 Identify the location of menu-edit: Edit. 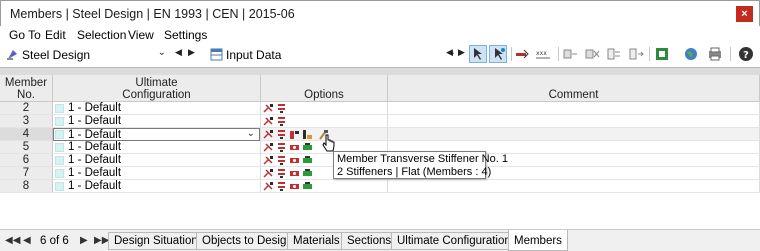
(55, 35).